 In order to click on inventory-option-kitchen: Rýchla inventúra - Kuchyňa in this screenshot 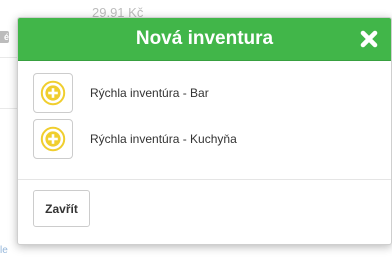, I will do `click(135, 139)`.